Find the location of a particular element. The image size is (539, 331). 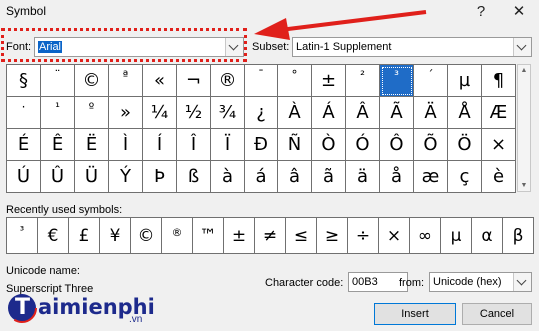

taimienphi-logo: T is located at coordinates (22, 308).